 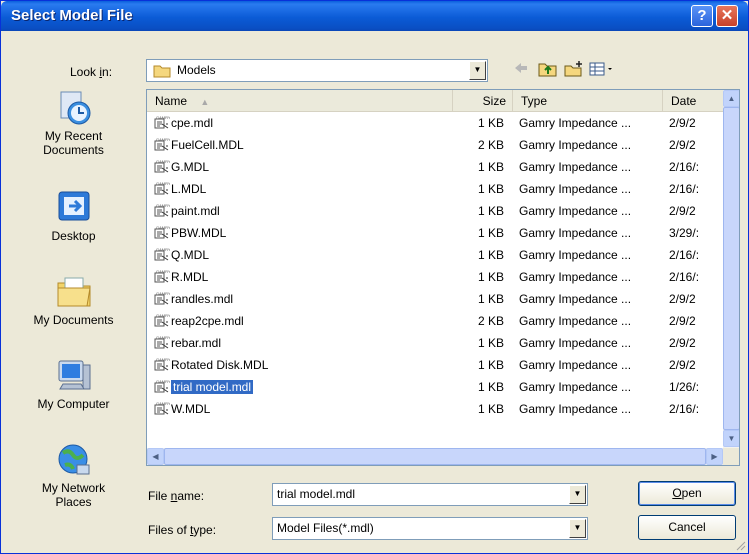 What do you see at coordinates (304, 211) in the screenshot?
I see `file-name-cell: GAMRY paint.mdl` at bounding box center [304, 211].